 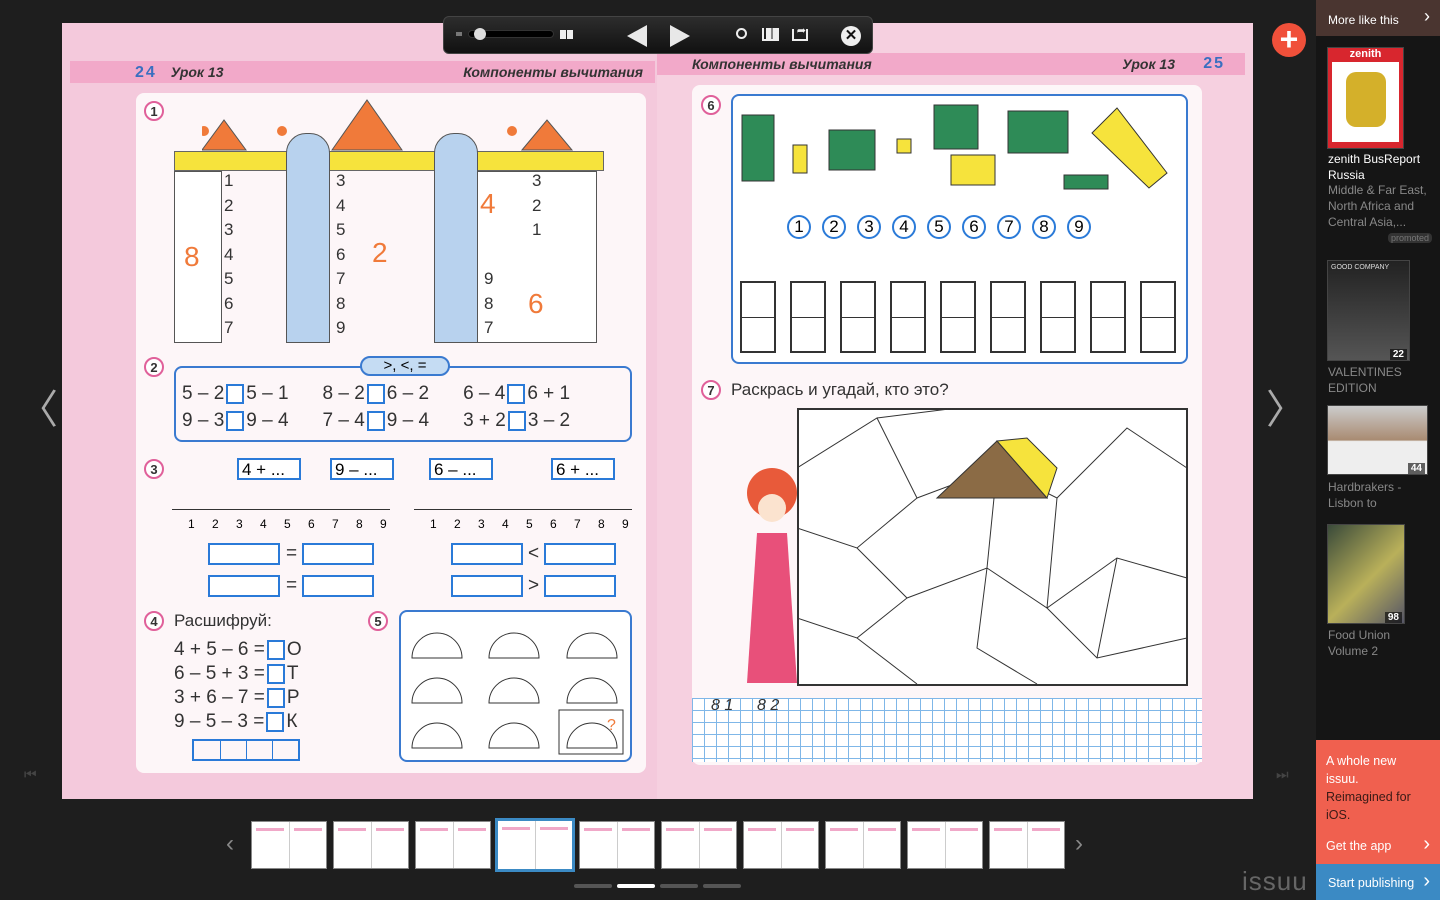 I want to click on pages-overview-icon, so click(x=770, y=34).